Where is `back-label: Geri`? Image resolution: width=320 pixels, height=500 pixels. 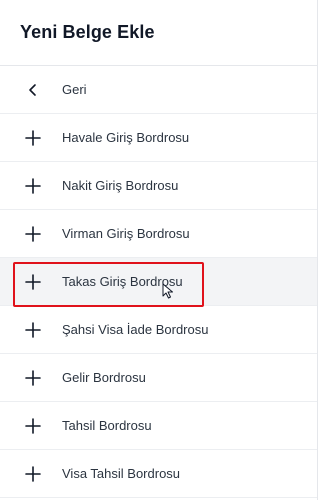 back-label: Geri is located at coordinates (74, 89).